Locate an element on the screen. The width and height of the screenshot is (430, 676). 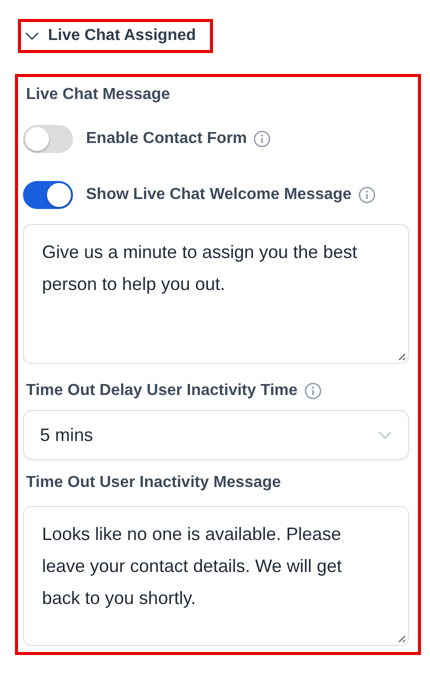
section-header: Live Chat Assigned is located at coordinates (109, 36).